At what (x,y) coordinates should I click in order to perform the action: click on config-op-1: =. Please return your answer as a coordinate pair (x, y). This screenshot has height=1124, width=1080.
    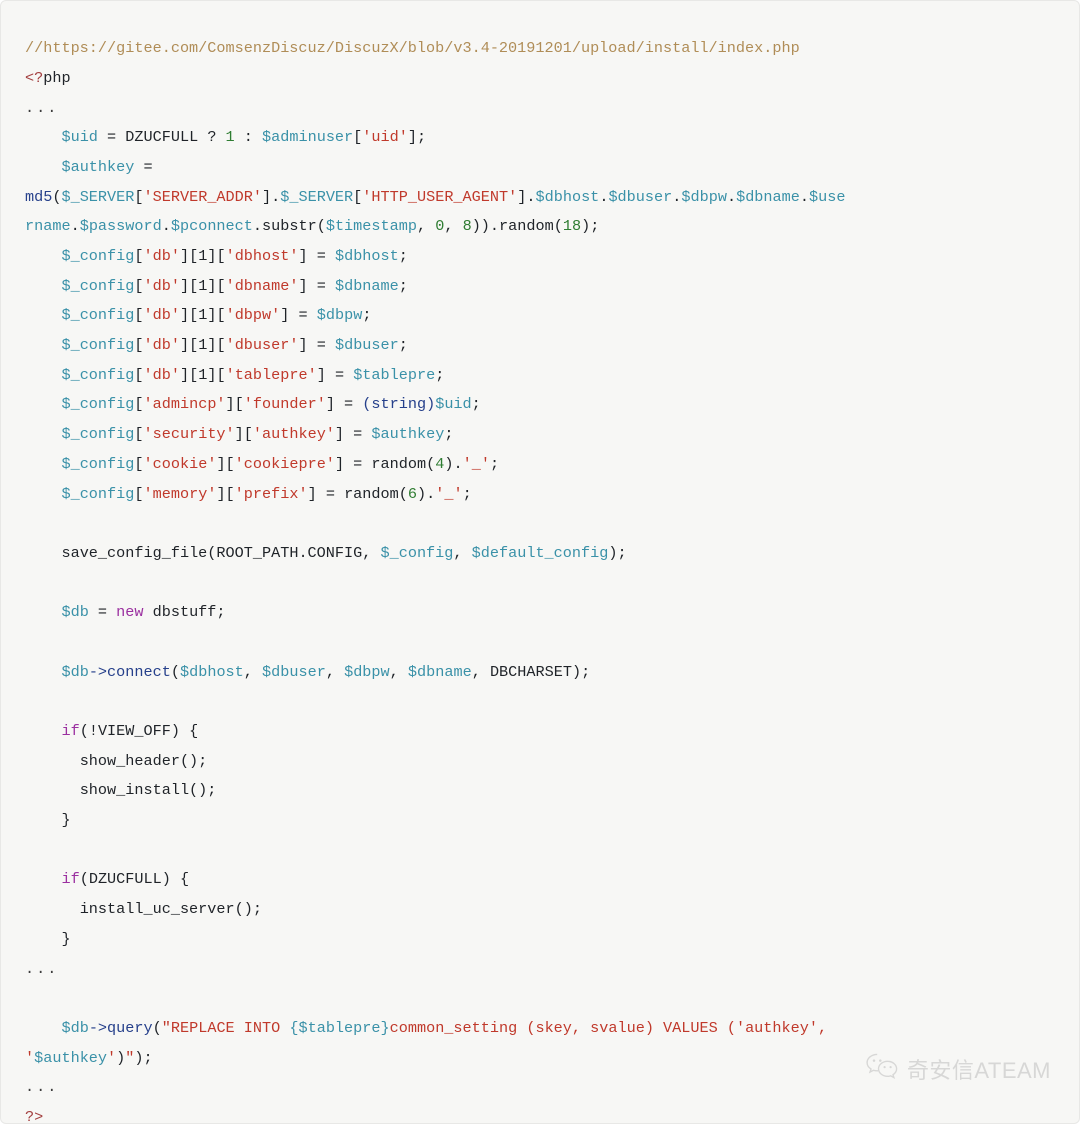
    Looking at the image, I should click on (321, 285).